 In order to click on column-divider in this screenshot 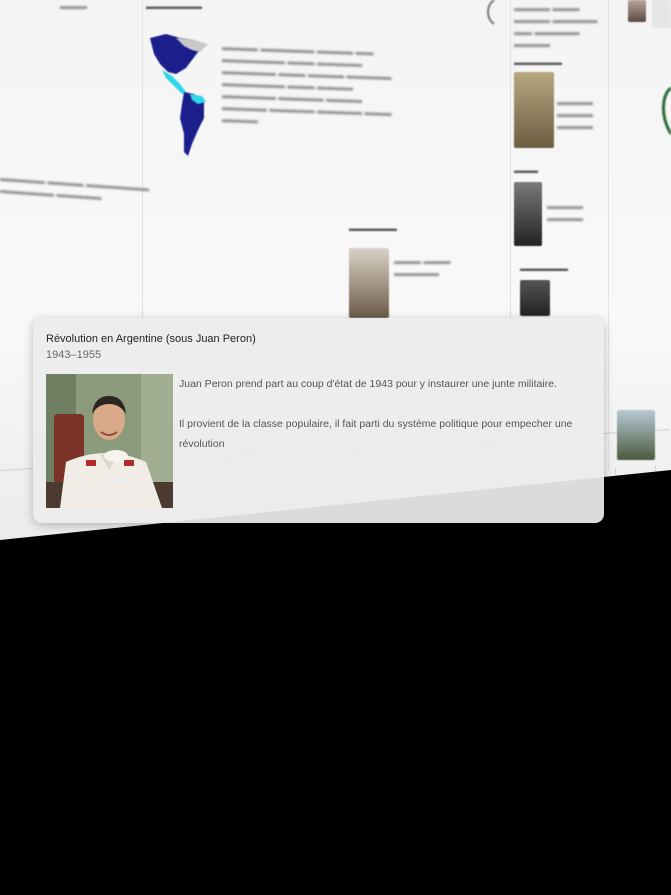, I will do `click(608, 235)`.